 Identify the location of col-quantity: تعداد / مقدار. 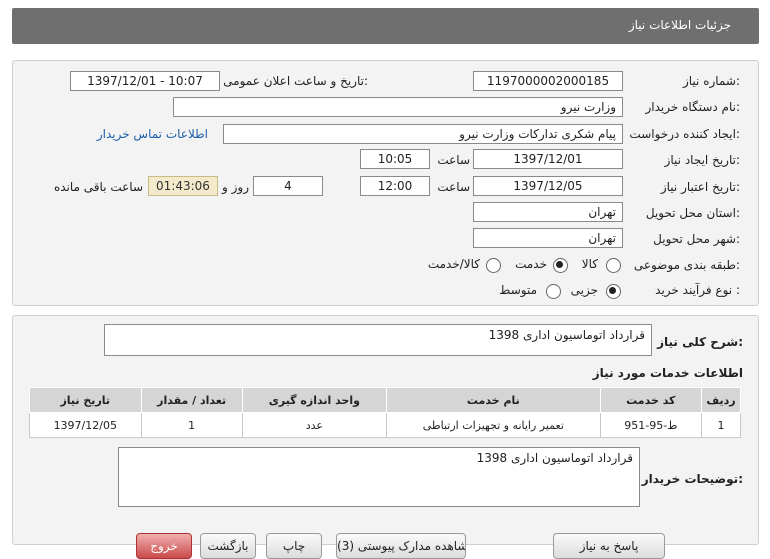
(191, 400).